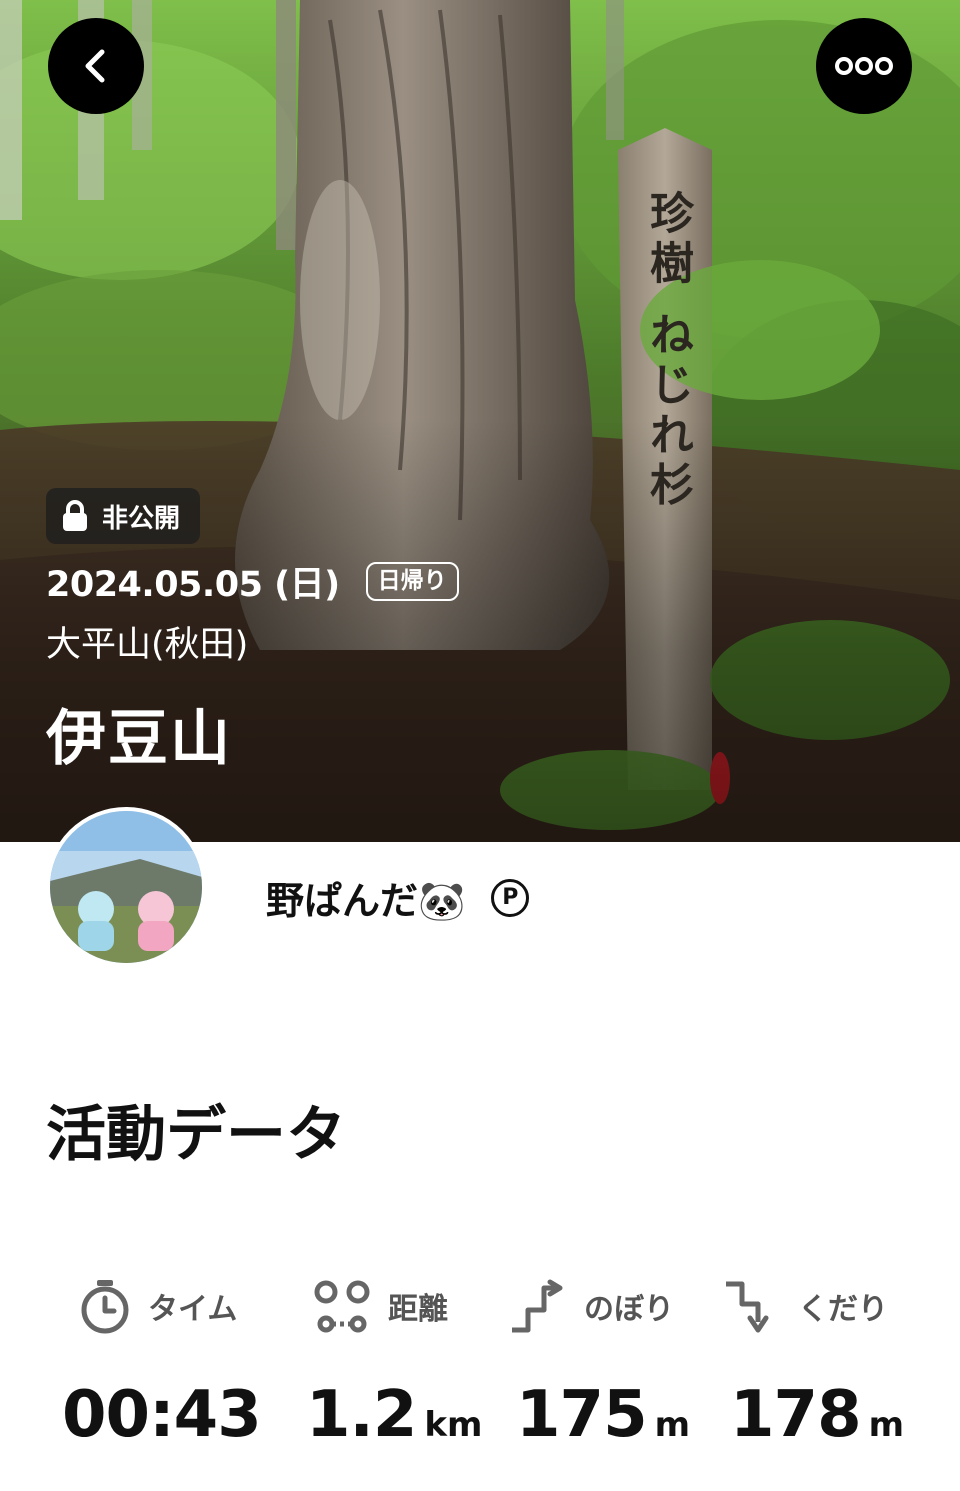  Describe the element at coordinates (193, 1309) in the screenshot. I see `stat-label-text: タイム` at that location.